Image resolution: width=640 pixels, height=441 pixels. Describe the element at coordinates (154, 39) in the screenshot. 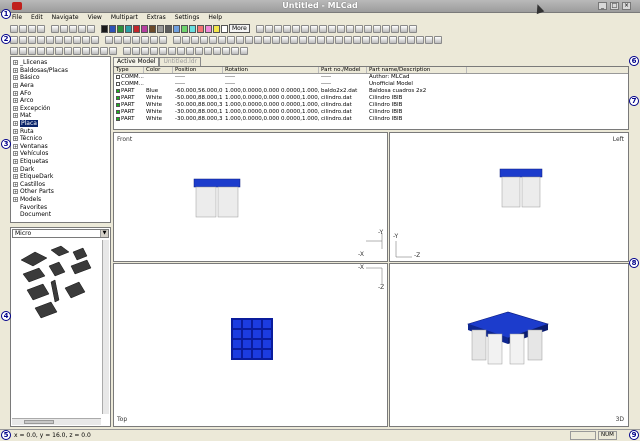

I see `next-step-icon` at that location.